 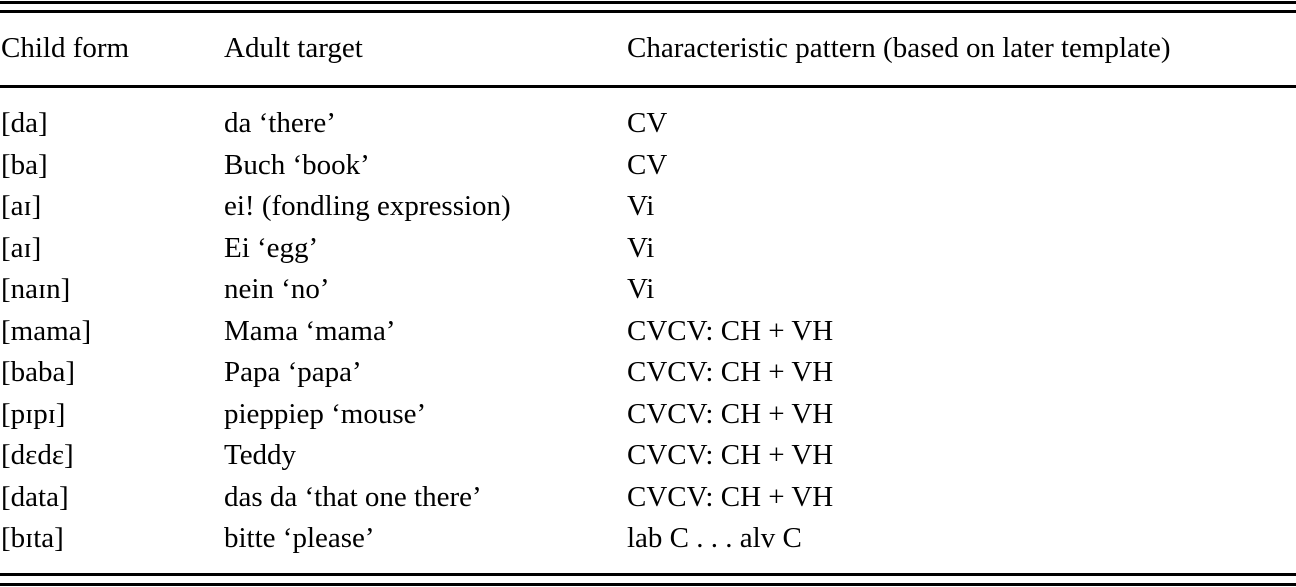 What do you see at coordinates (280, 123) in the screenshot?
I see `adult-target-cell: da ‘there’` at bounding box center [280, 123].